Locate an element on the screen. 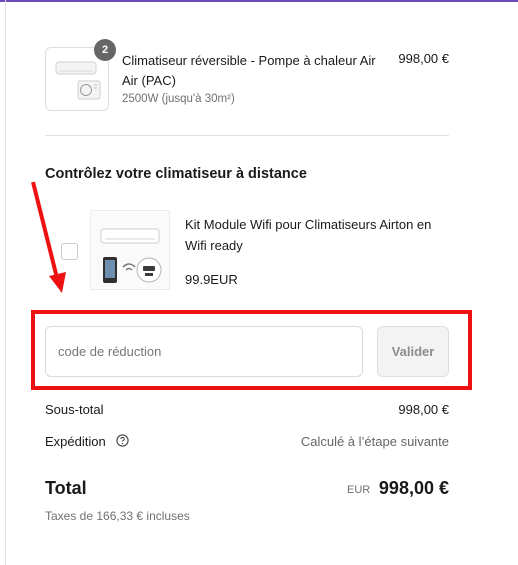  upsell-product-price: 99.9EUR is located at coordinates (211, 279).